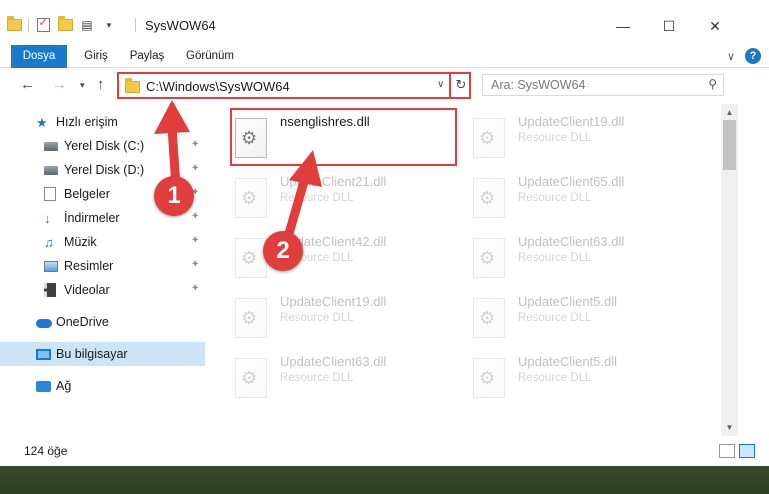 The height and width of the screenshot is (494, 769). What do you see at coordinates (47, 218) in the screenshot?
I see `download-arrow-icon: ↓` at bounding box center [47, 218].